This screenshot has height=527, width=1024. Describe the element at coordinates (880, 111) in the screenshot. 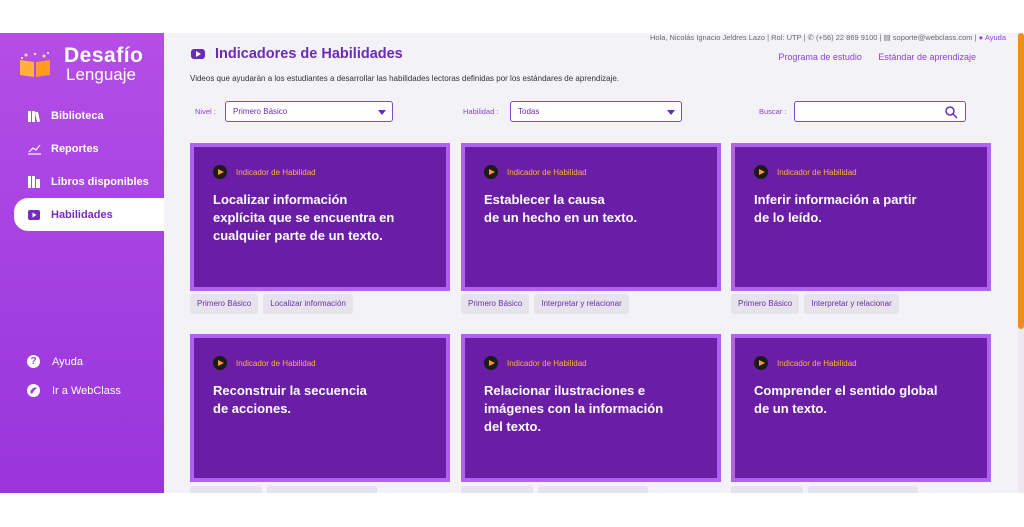

I see `search-input` at that location.